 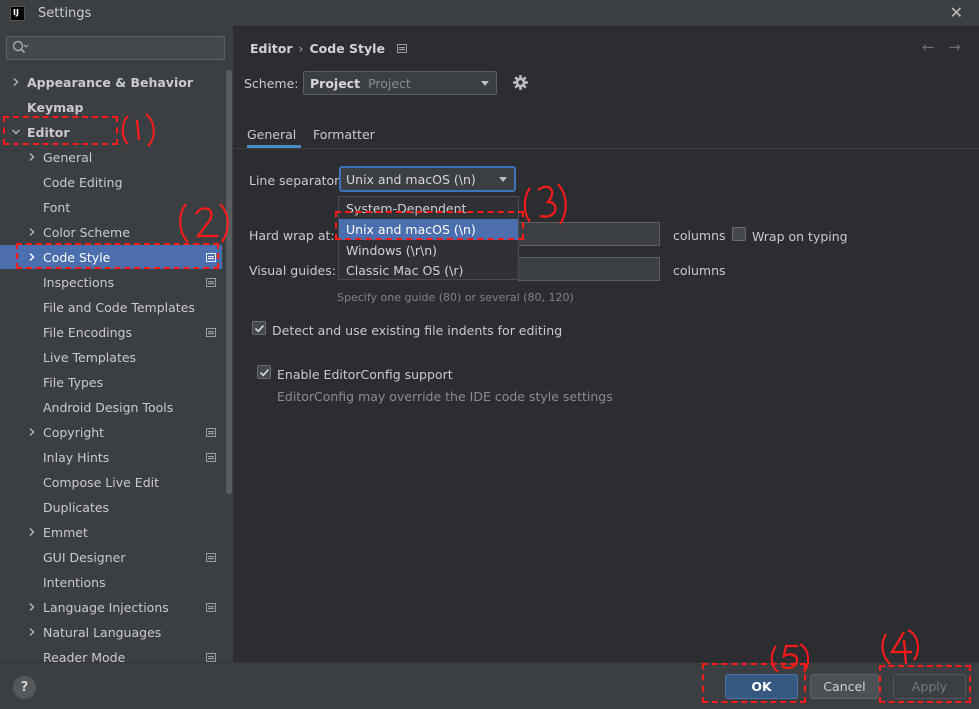 I want to click on sidebar-item-intentions: Intentions, so click(x=111, y=582).